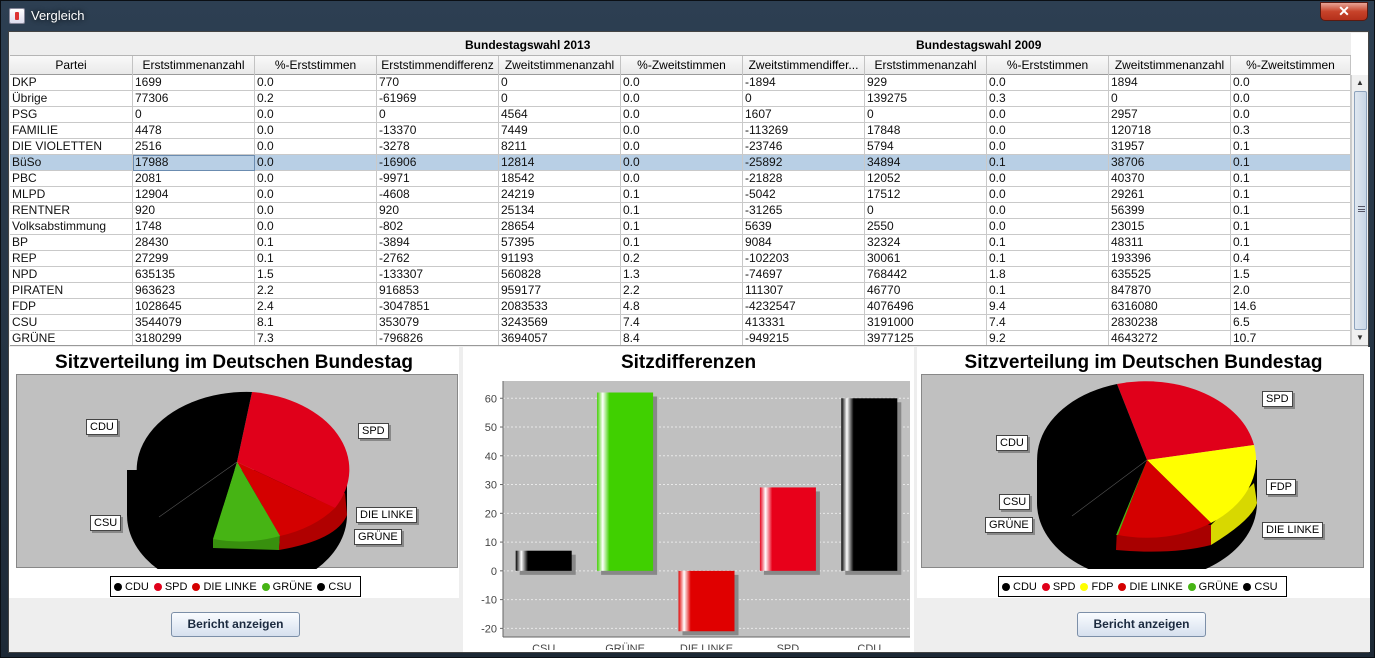 This screenshot has width=1375, height=658. What do you see at coordinates (804, 163) in the screenshot?
I see `table-cell: -25892` at bounding box center [804, 163].